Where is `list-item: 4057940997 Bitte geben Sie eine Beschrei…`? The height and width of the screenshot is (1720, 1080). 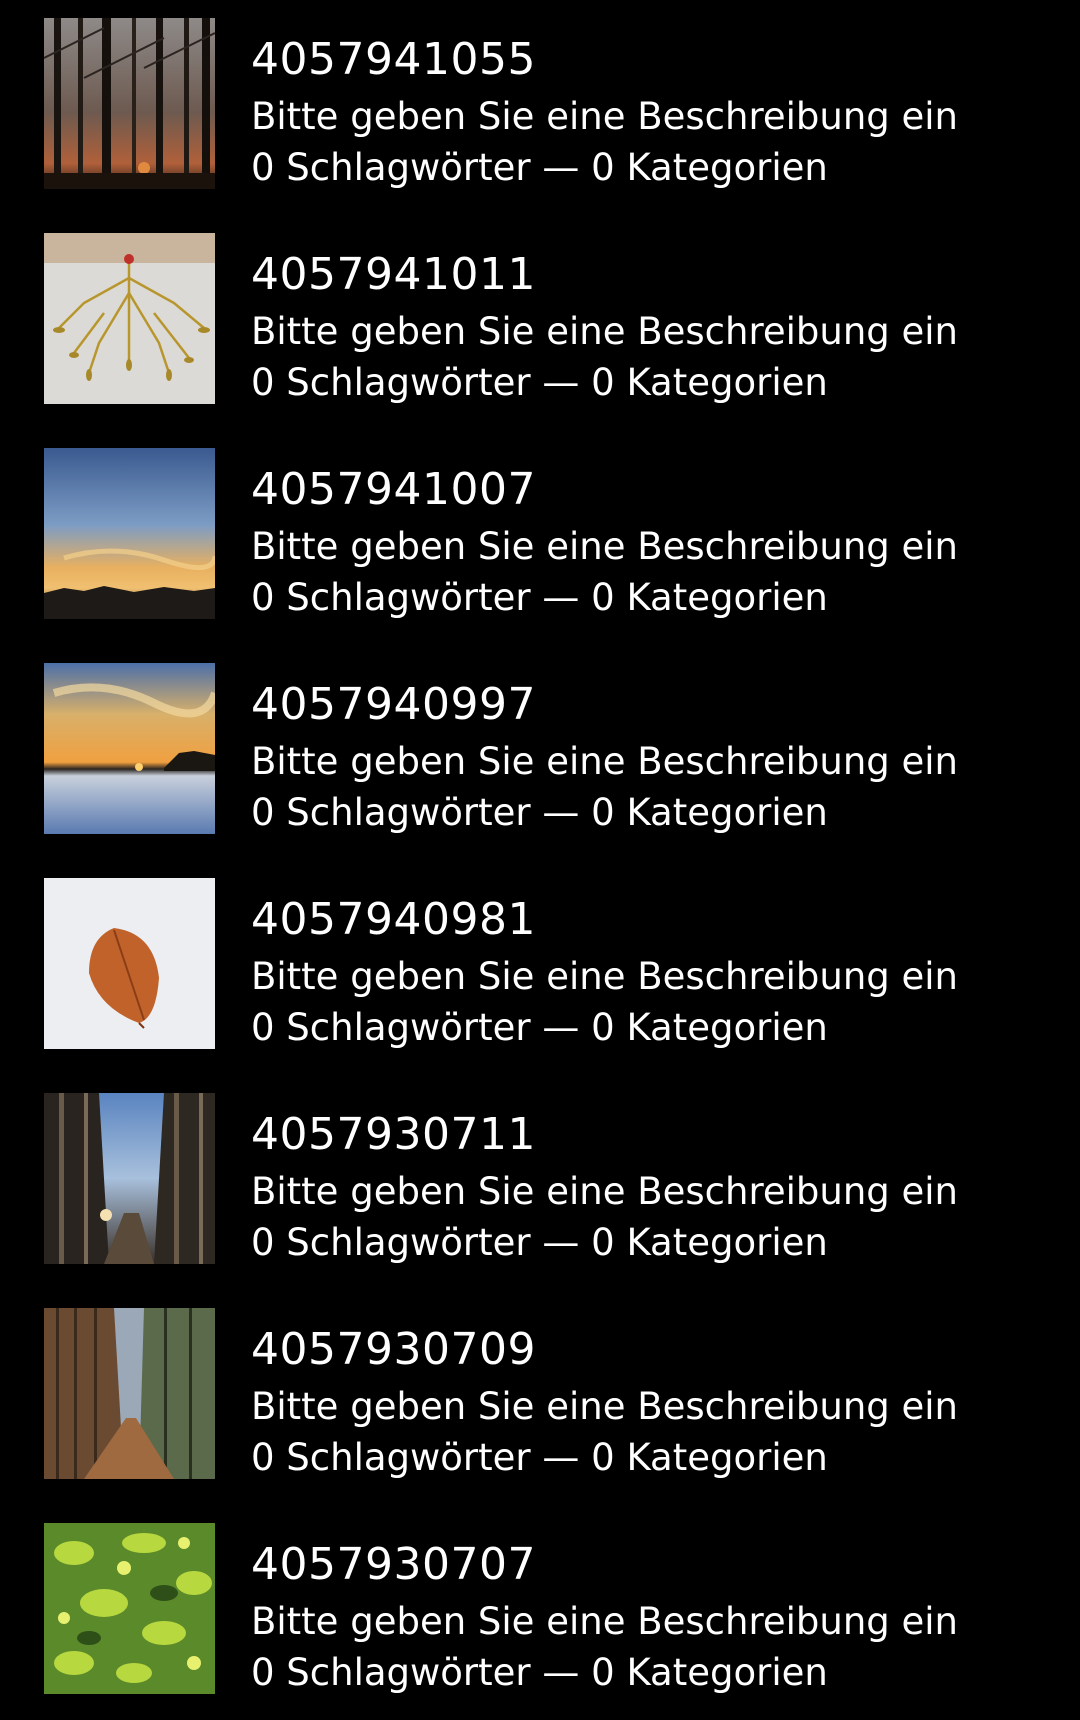 list-item: 4057940997 Bitte geben Sie eine Beschrei… is located at coordinates (540, 752).